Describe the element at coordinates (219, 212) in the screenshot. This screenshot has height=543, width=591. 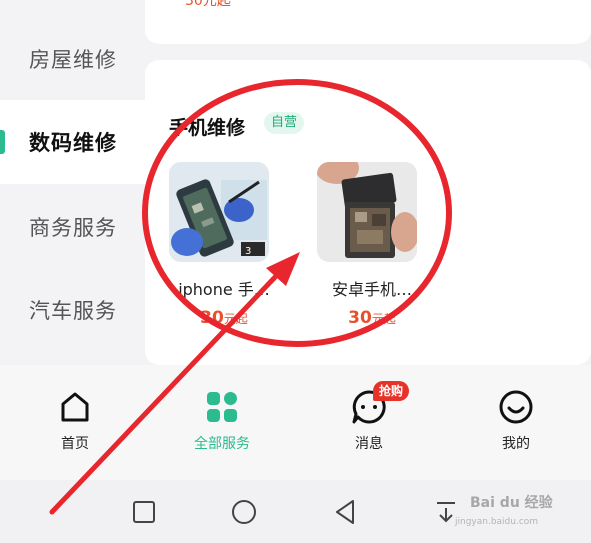
I see `iphone-repair-image: 3` at that location.